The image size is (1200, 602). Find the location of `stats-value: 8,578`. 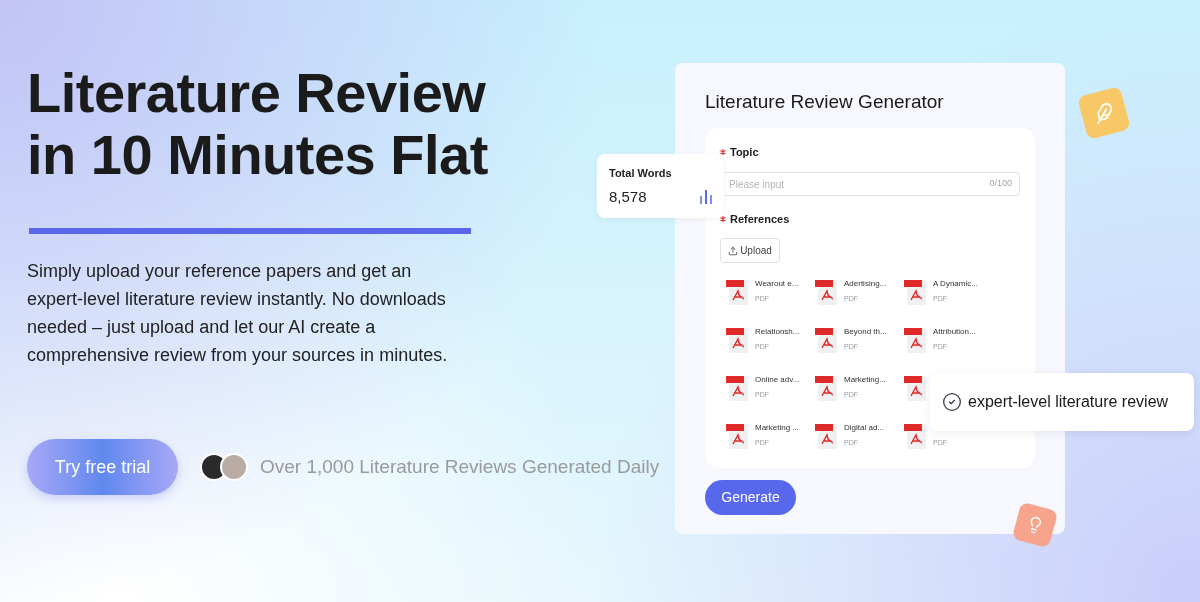

stats-value: 8,578 is located at coordinates (628, 197).